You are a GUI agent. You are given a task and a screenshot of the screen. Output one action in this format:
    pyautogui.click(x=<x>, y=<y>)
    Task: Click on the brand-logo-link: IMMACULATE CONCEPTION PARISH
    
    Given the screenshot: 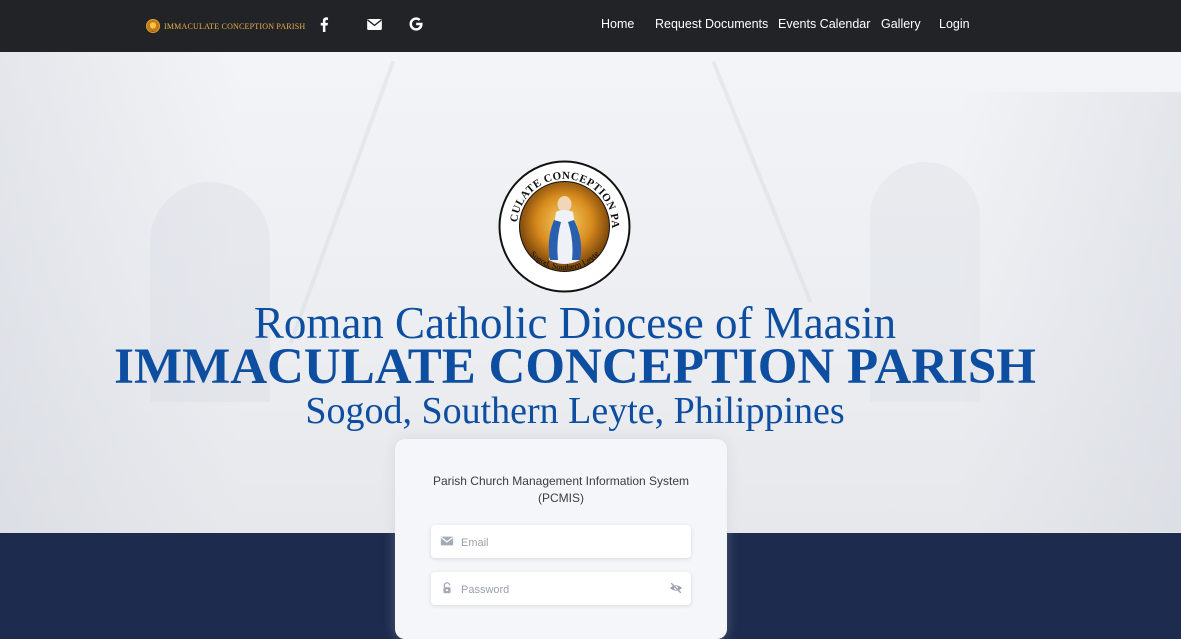 What is the action you would take?
    pyautogui.click(x=225, y=26)
    